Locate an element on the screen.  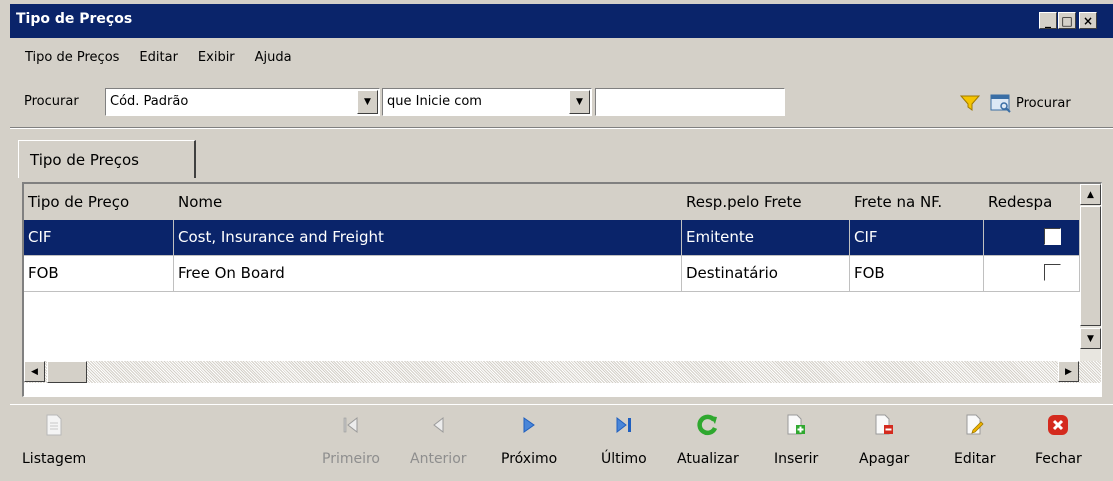
cell-nome: Free On Board is located at coordinates (428, 274).